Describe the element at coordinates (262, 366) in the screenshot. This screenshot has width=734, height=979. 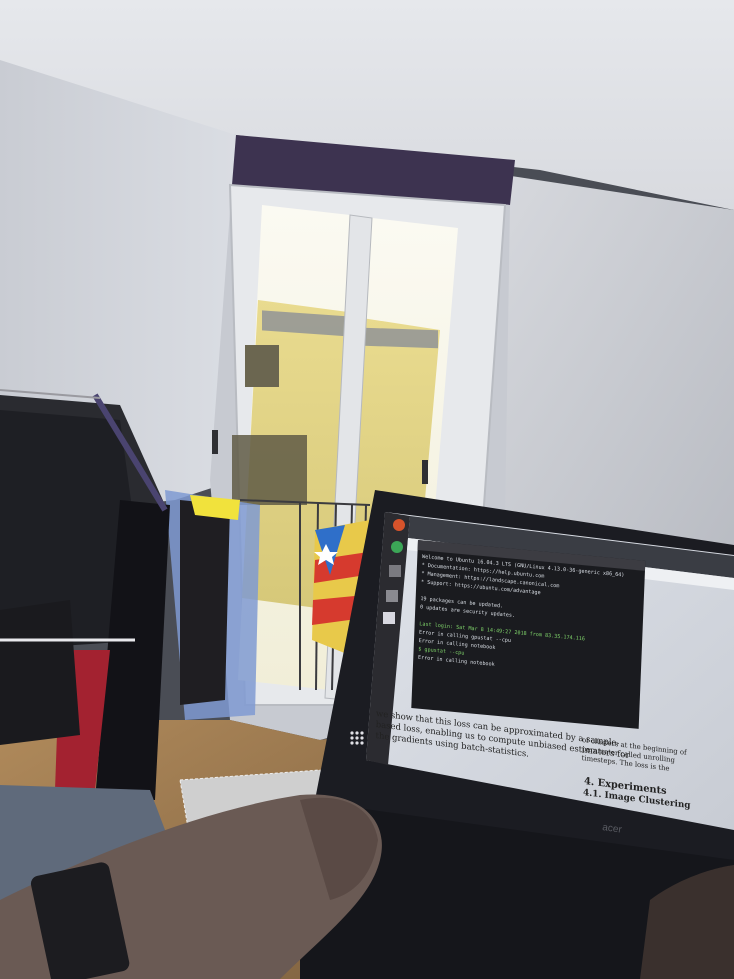
I see `building-window` at that location.